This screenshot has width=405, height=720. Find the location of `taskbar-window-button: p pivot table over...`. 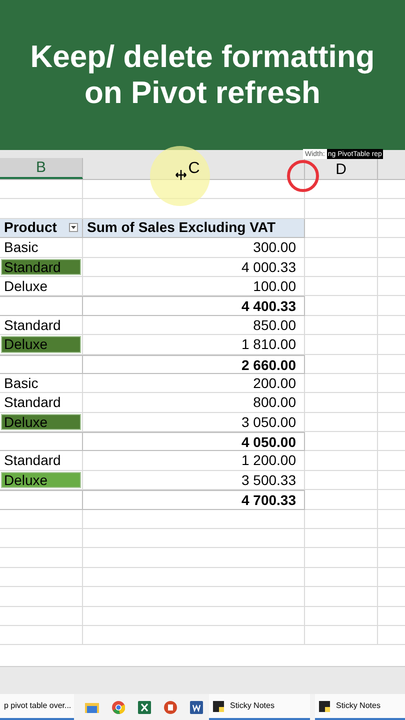

taskbar-window-button: p pivot table over... is located at coordinates (37, 707).